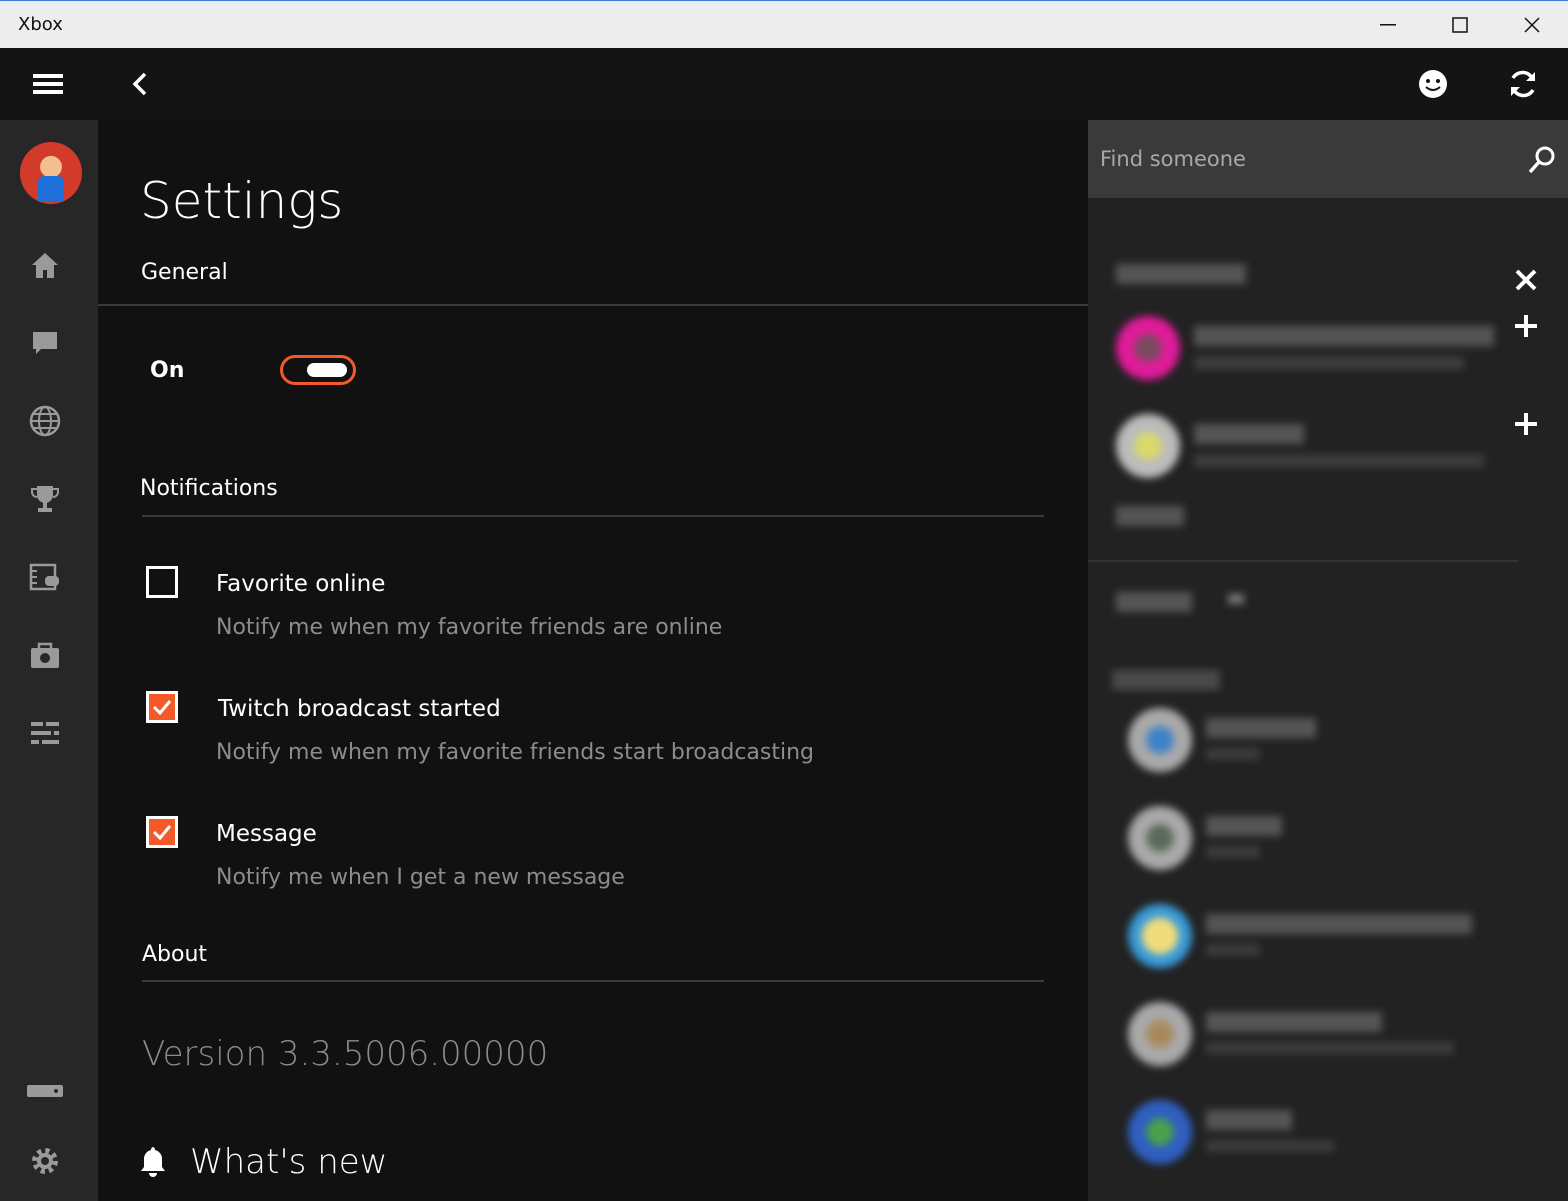 The image size is (1568, 1201). Describe the element at coordinates (327, 370) in the screenshot. I see `toggle-knob` at that location.